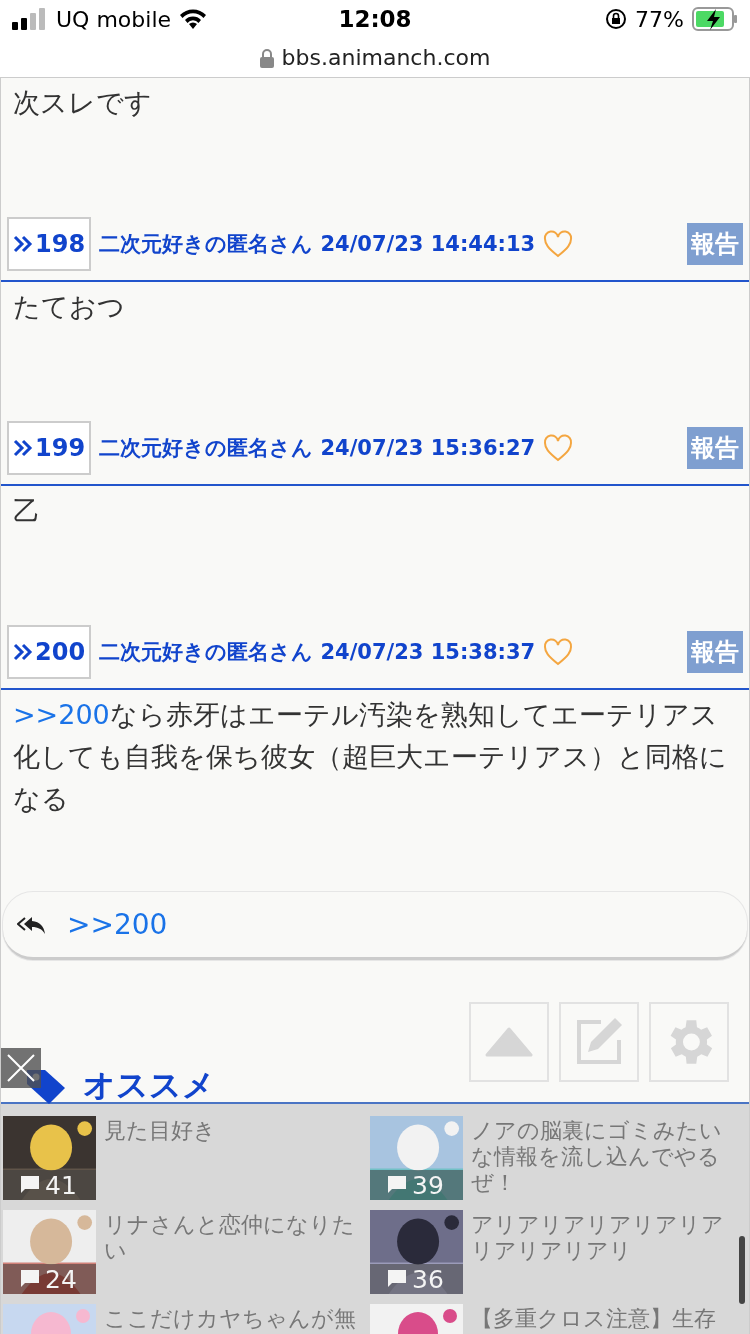 The image size is (750, 1334). Describe the element at coordinates (230, 1319) in the screenshot. I see `thread-title: ここだけカヤちゃんが無` at that location.